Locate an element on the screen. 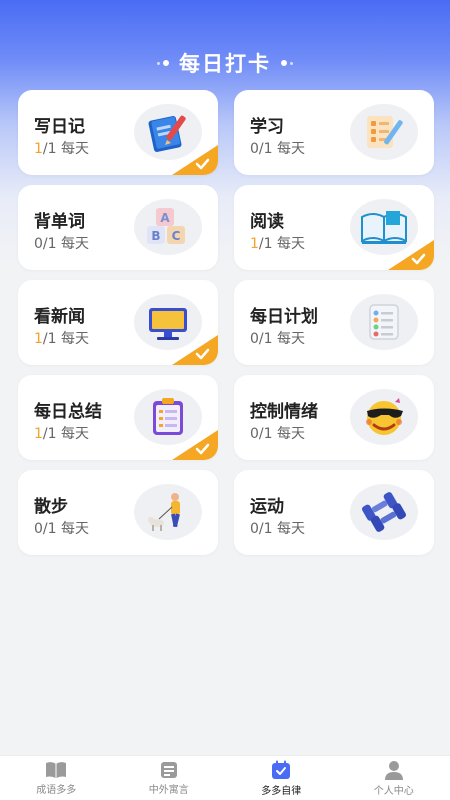 The image size is (450, 800). walking-dog-icon is located at coordinates (168, 512).